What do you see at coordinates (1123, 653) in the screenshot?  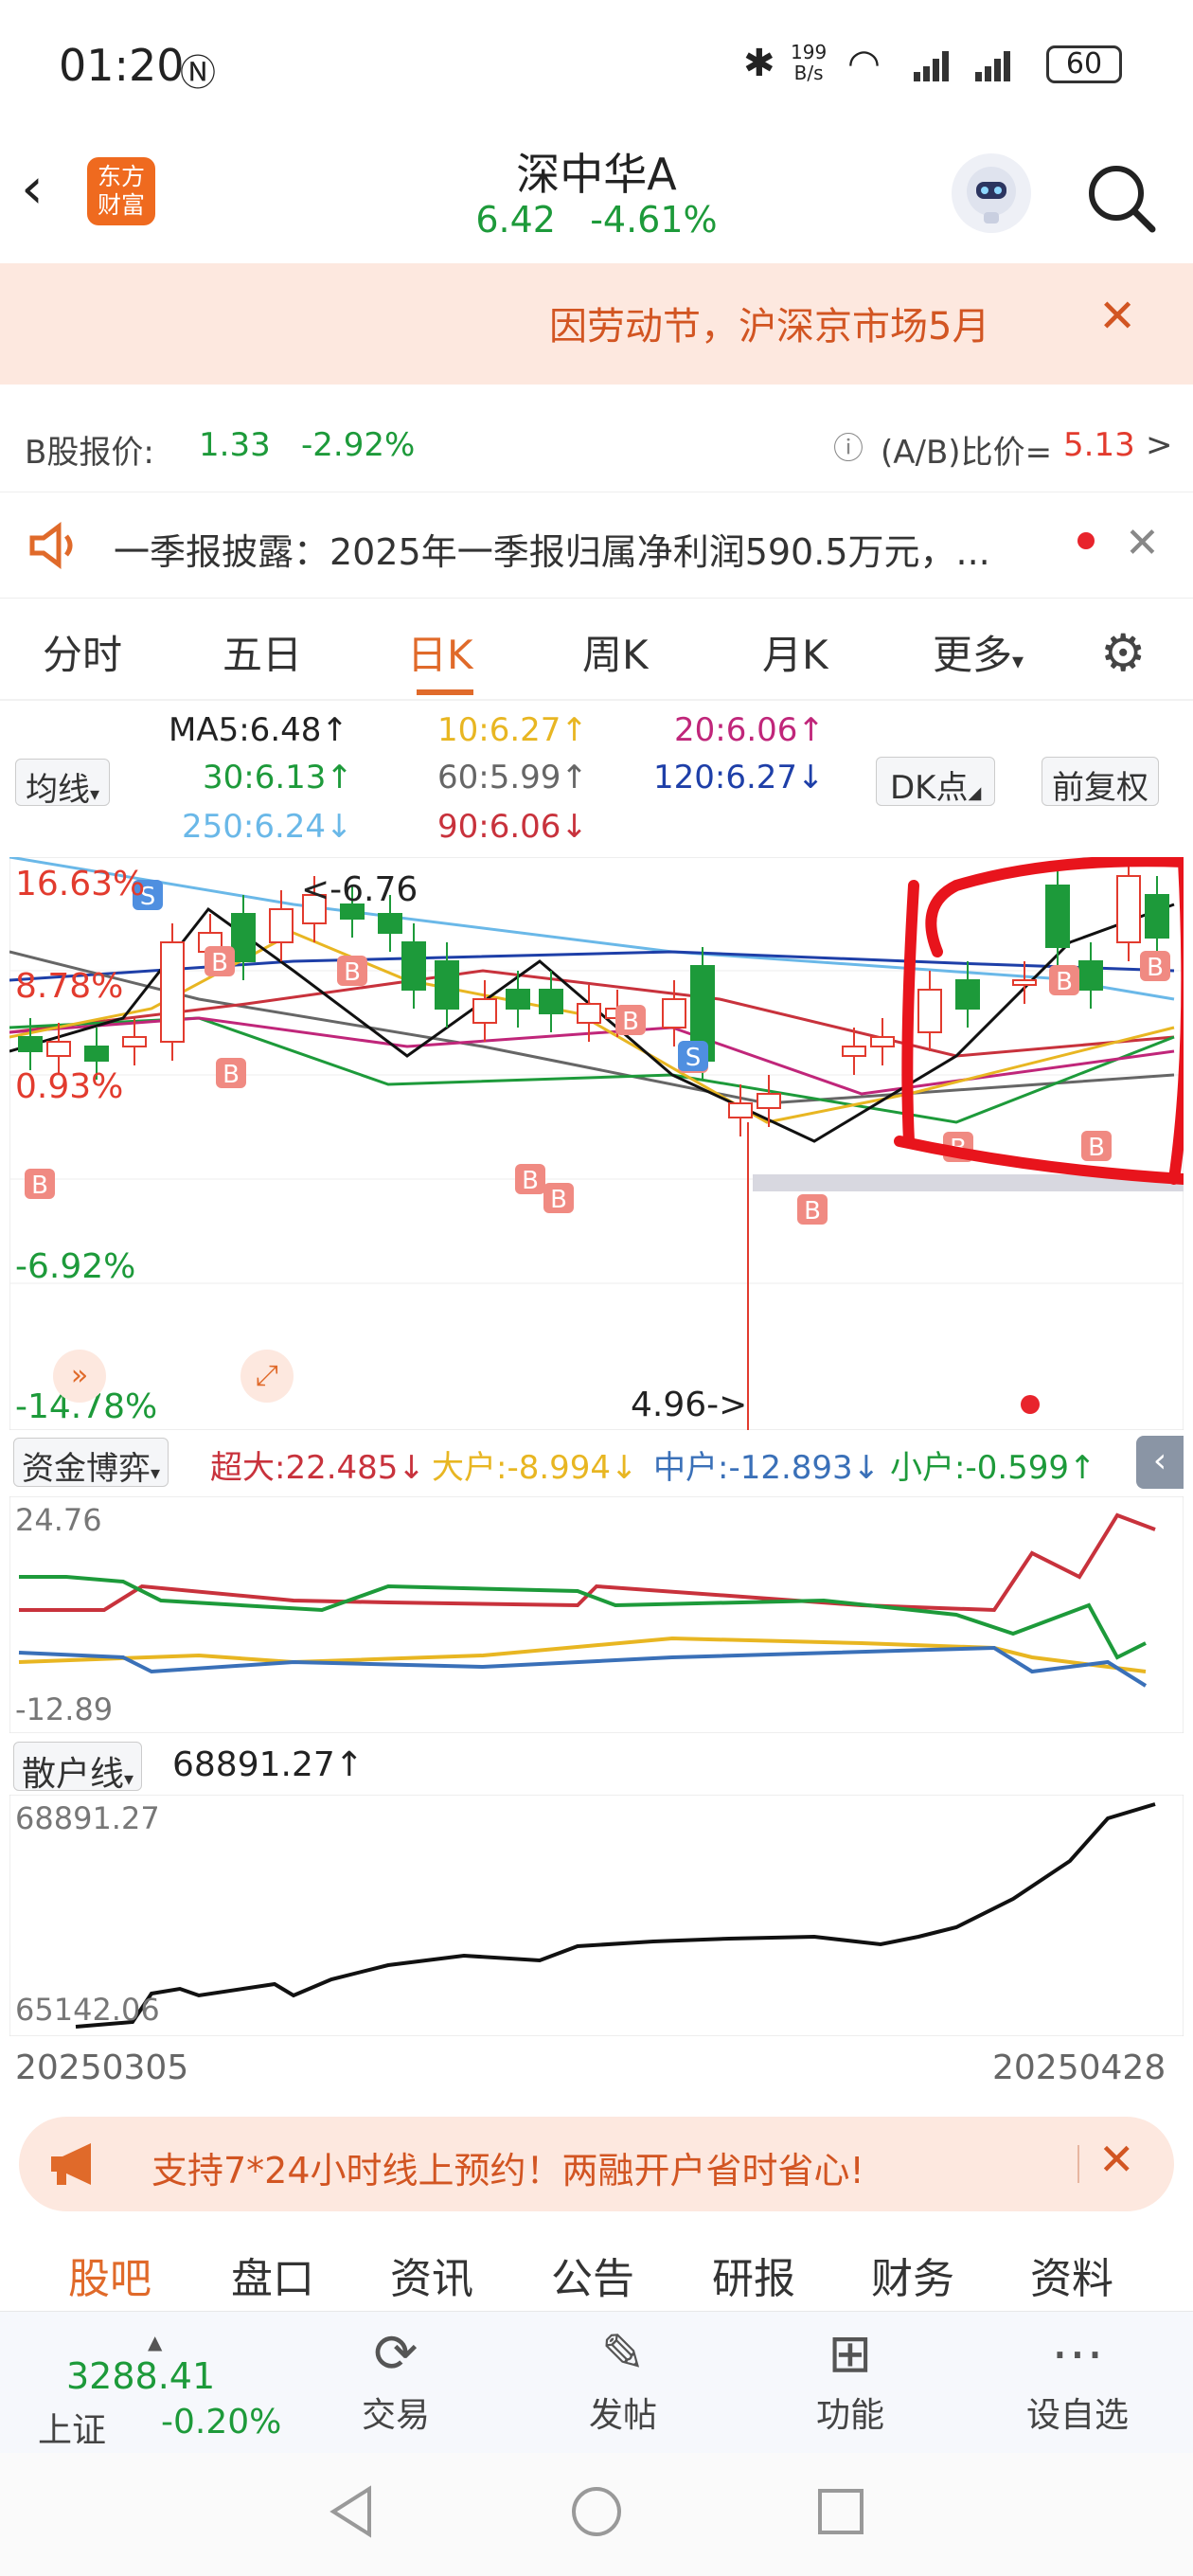 I see `gear-icon: ⚙` at bounding box center [1123, 653].